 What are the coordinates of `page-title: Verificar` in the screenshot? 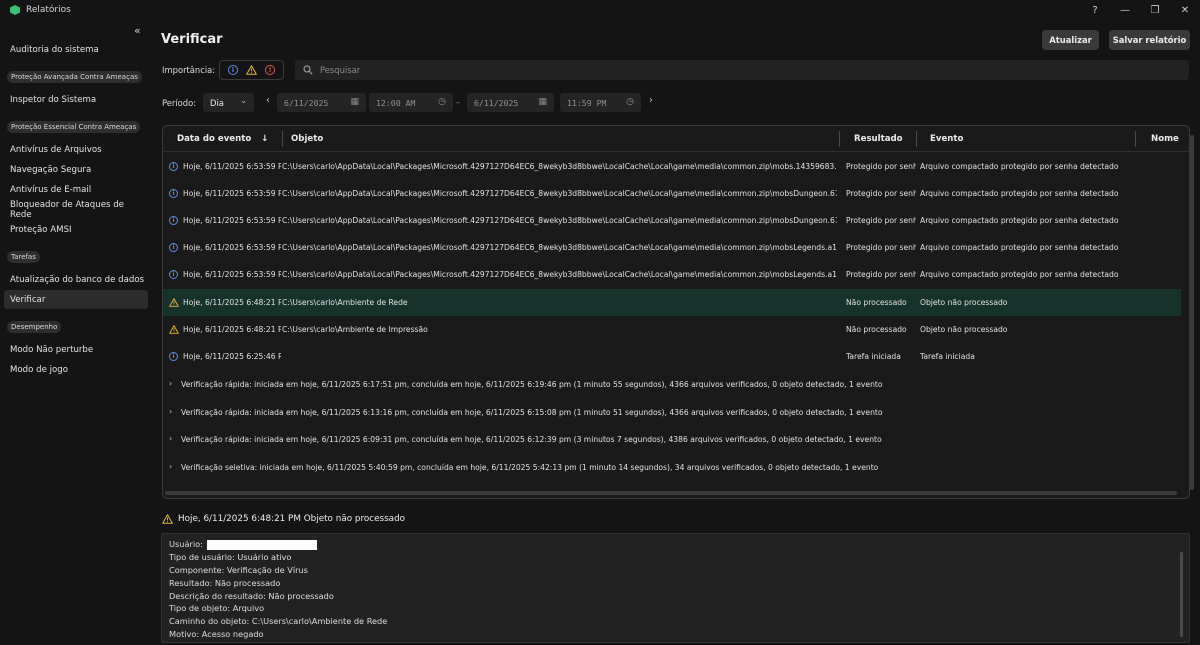 It's located at (192, 39).